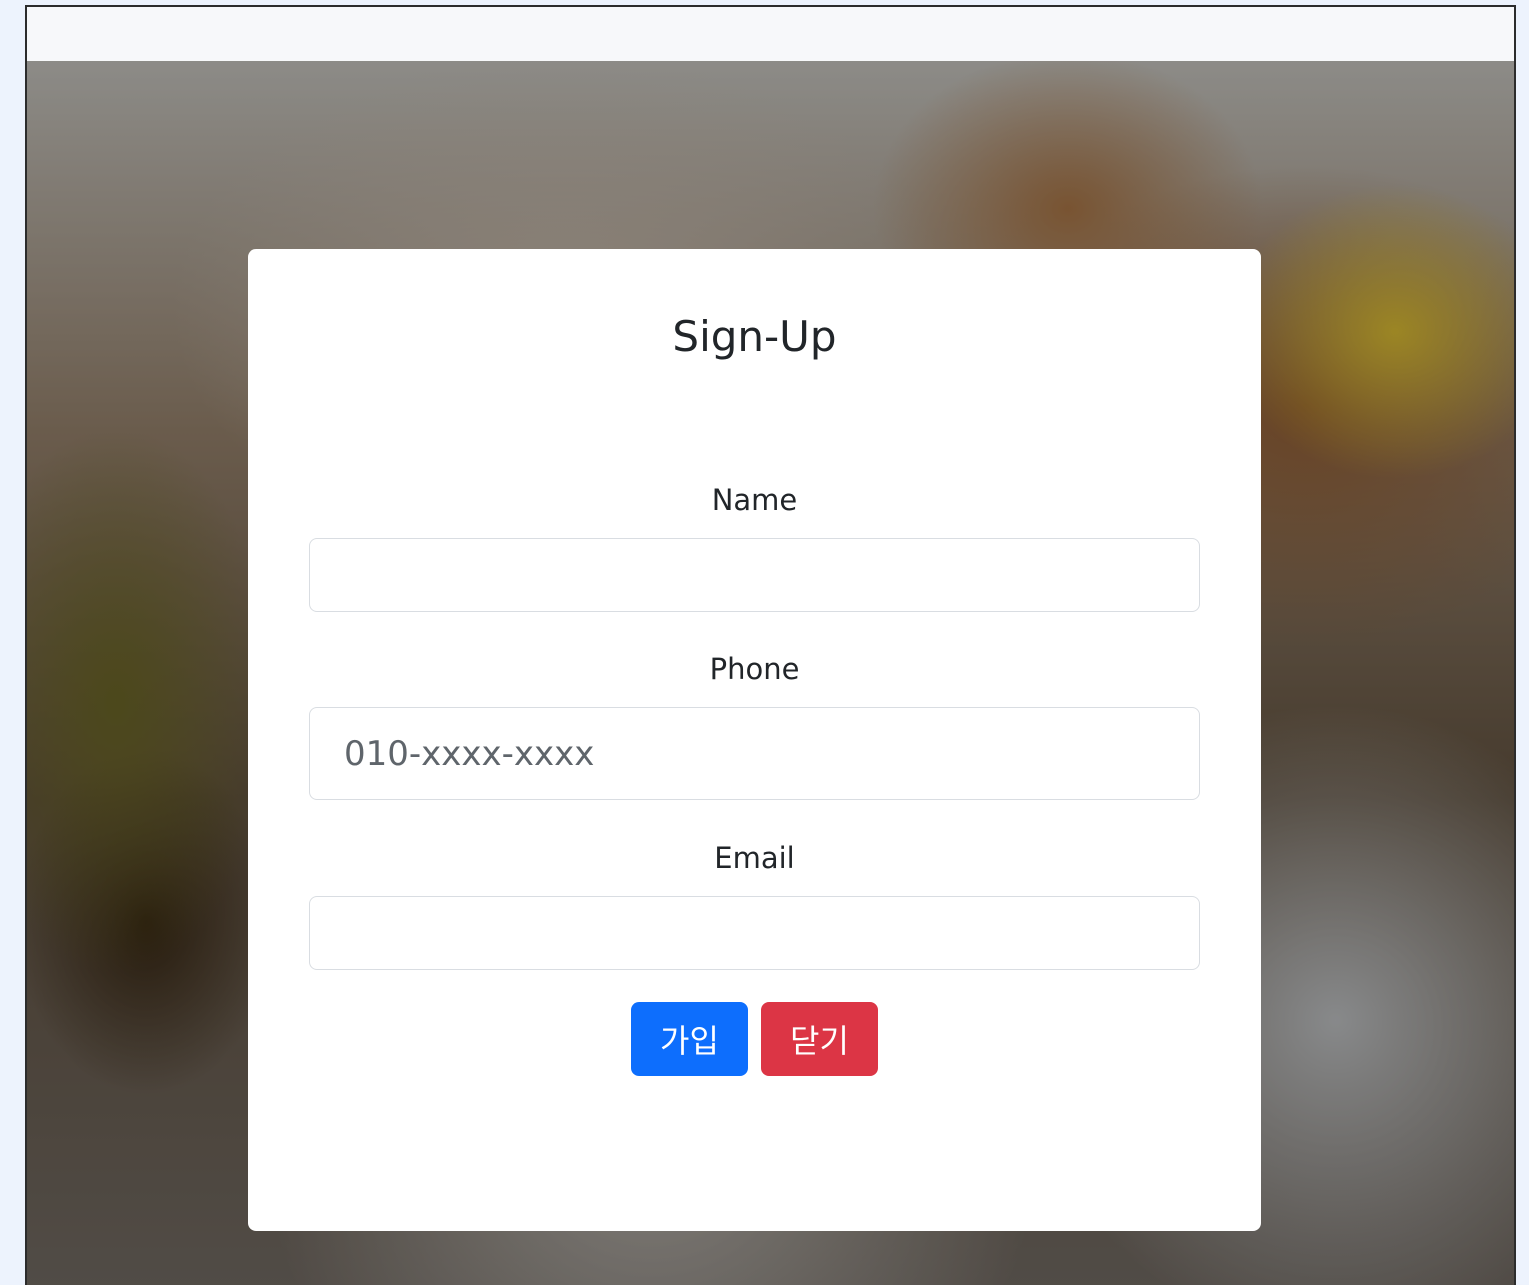 Image resolution: width=1529 pixels, height=1285 pixels. I want to click on page-title: Sign-Up, so click(754, 336).